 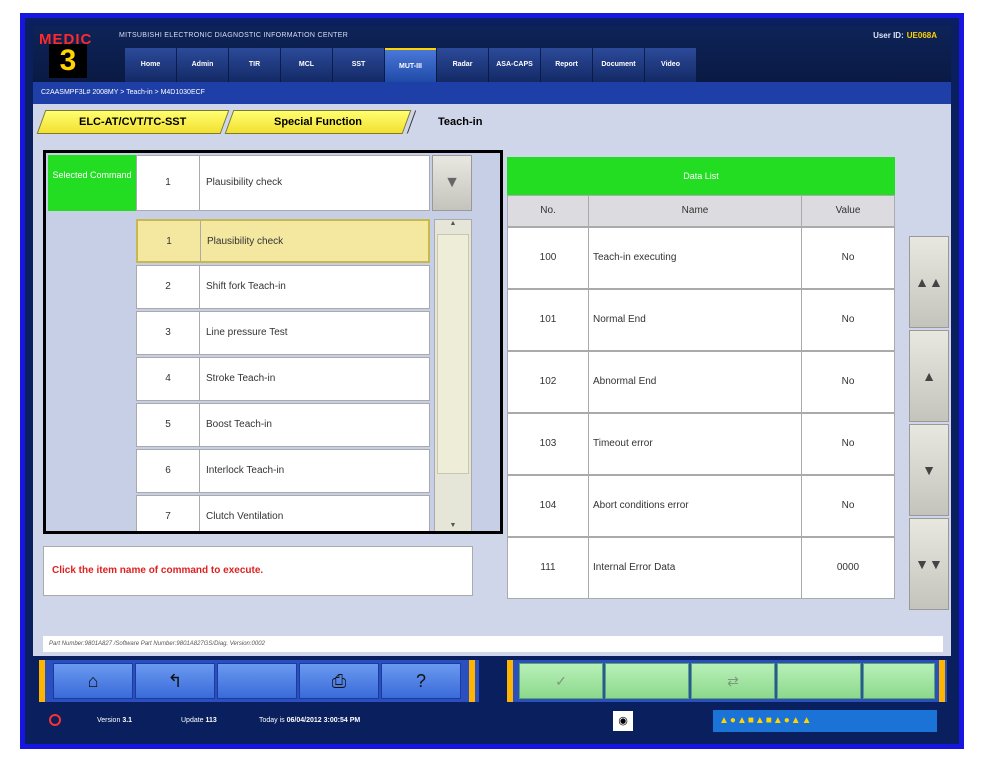 I want to click on table-row: 111 Internal Error Data 0000, so click(x=701, y=568).